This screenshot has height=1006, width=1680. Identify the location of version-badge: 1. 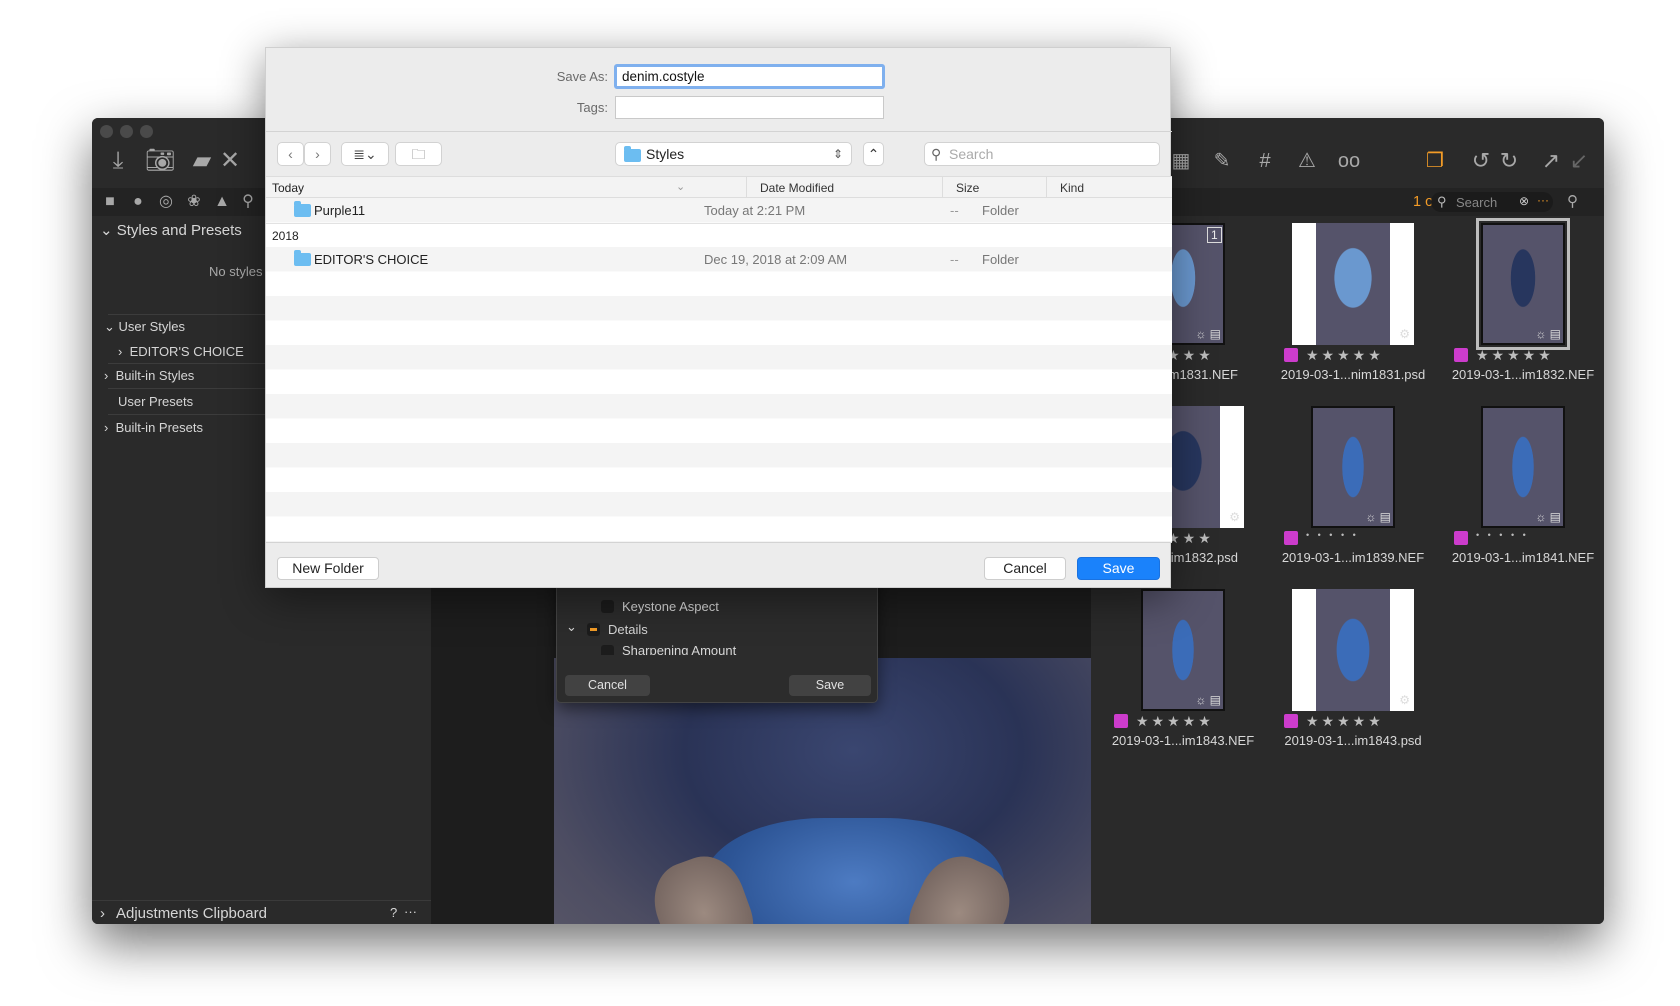
(1214, 235).